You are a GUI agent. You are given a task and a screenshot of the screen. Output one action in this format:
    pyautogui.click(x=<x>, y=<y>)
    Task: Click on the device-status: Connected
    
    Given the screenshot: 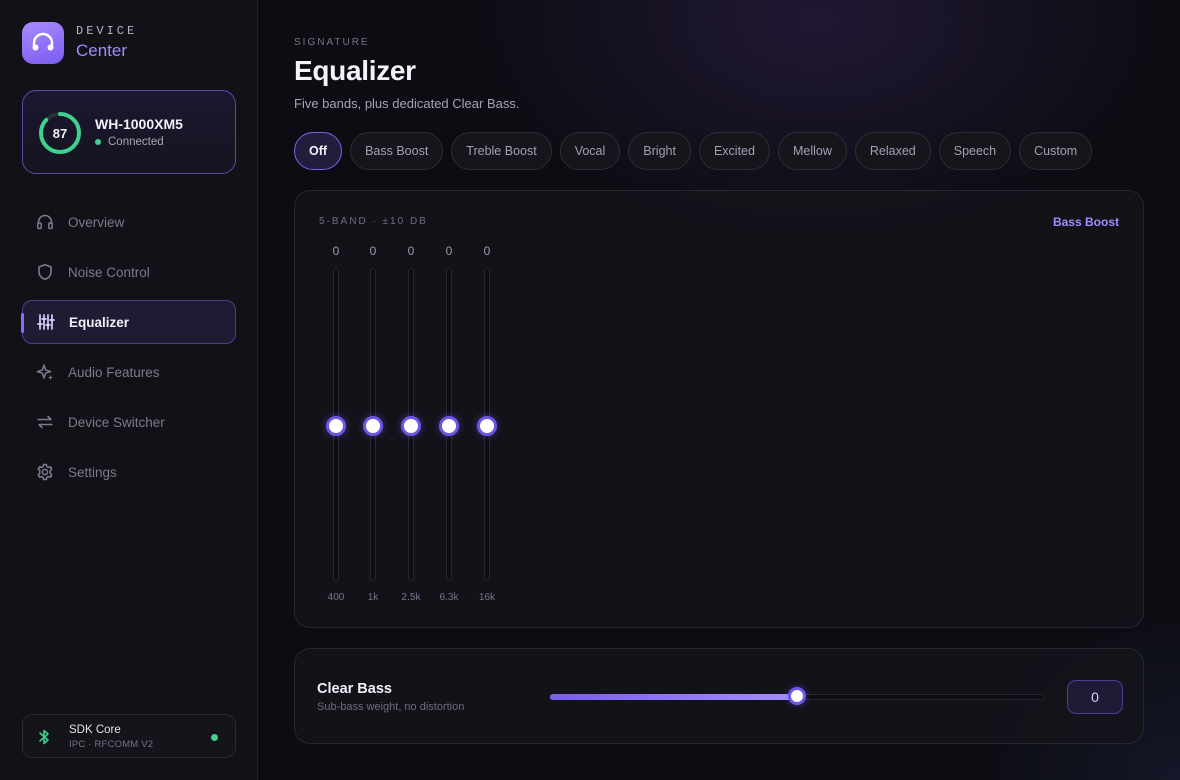 What is the action you would take?
    pyautogui.click(x=129, y=142)
    